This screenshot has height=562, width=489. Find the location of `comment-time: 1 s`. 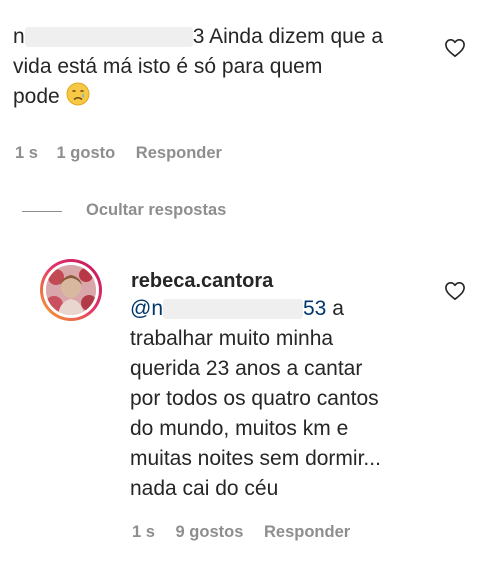

comment-time: 1 s is located at coordinates (26, 153).